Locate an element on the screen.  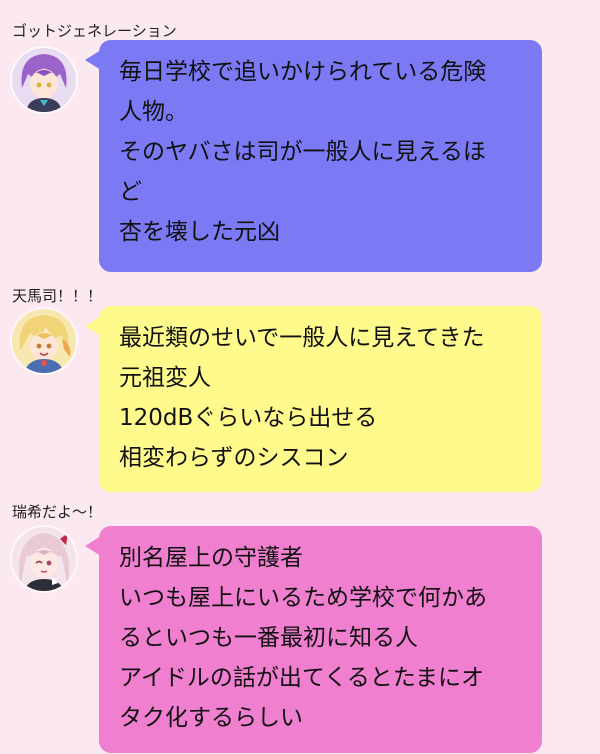
message-line: そのヤバさは司が一般人に見えるほ is located at coordinates (302, 152).